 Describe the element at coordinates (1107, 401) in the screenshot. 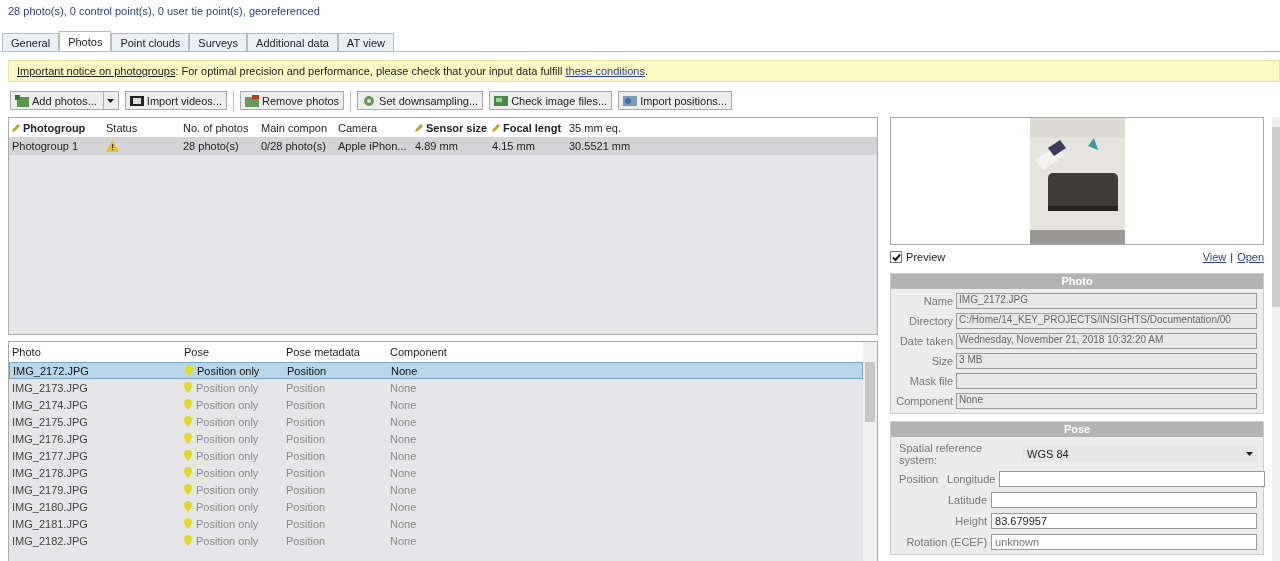

I see `readonly-field: None` at that location.